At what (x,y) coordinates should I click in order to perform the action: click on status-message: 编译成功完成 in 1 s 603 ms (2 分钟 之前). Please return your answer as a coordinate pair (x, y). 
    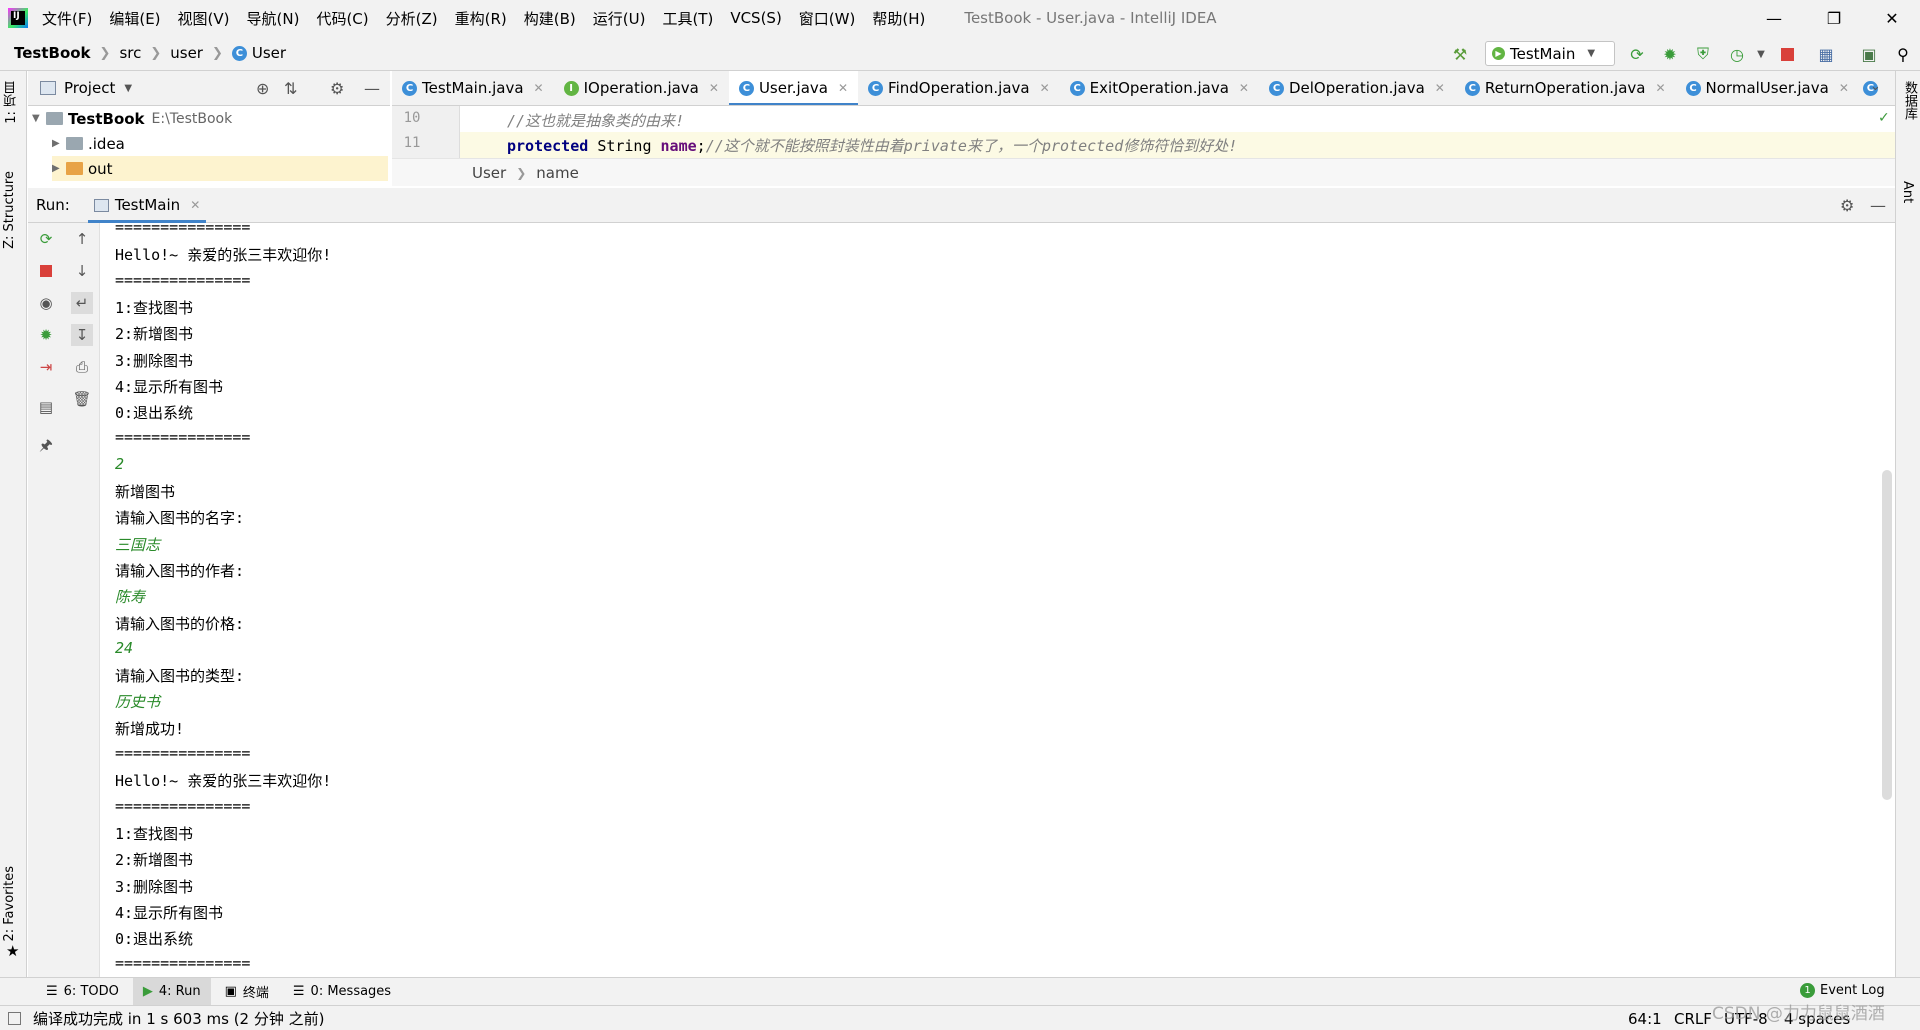
    Looking at the image, I should click on (178, 1018).